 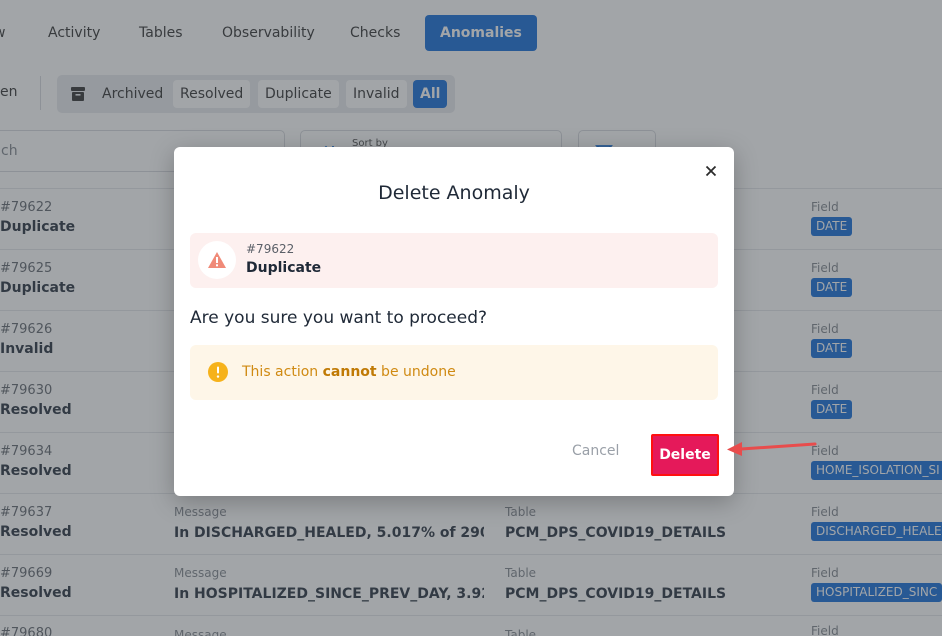 I want to click on notice-emphasis: cannot, so click(x=349, y=372).